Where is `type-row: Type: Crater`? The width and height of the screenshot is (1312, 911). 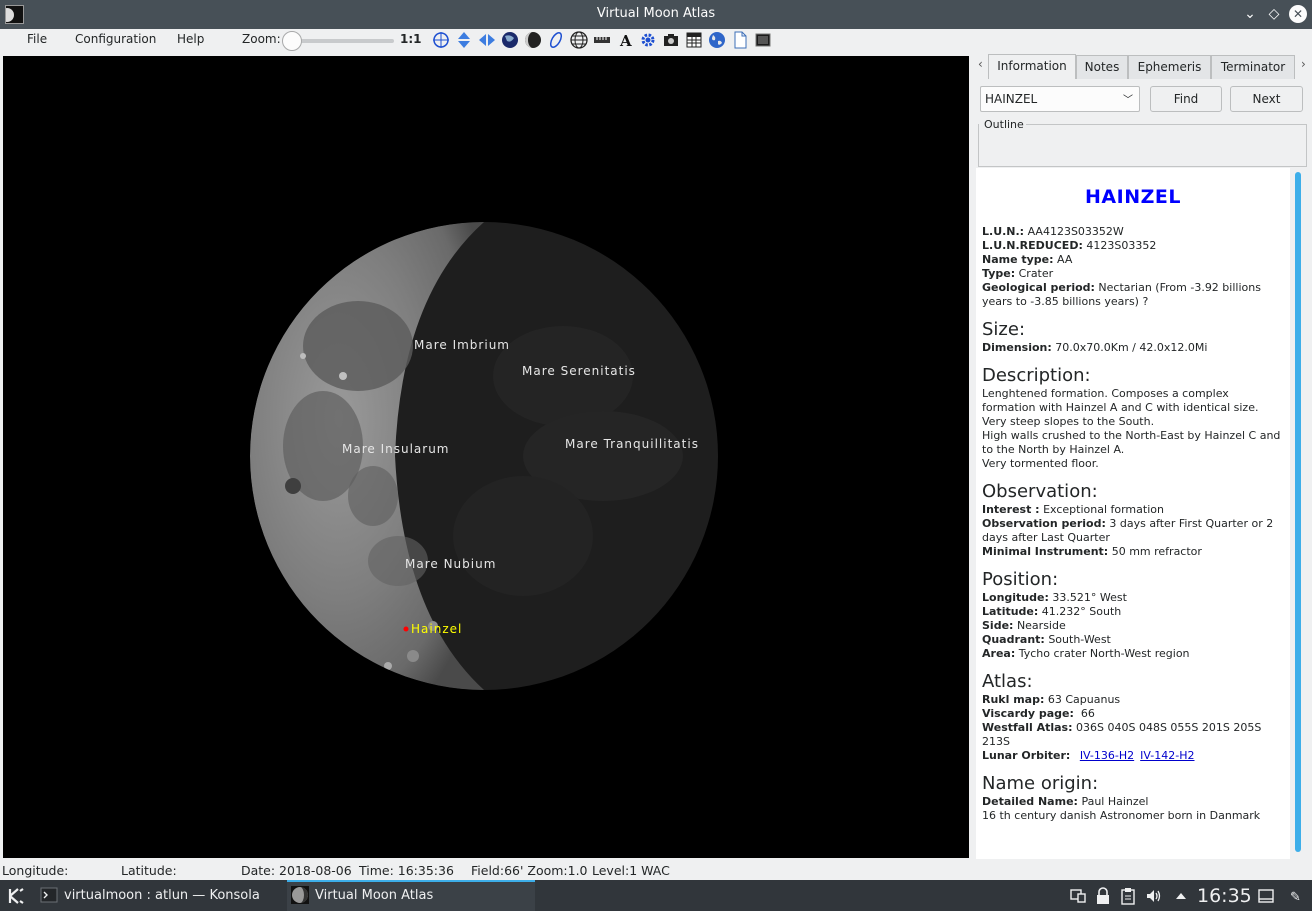 type-row: Type: Crater is located at coordinates (1018, 273).